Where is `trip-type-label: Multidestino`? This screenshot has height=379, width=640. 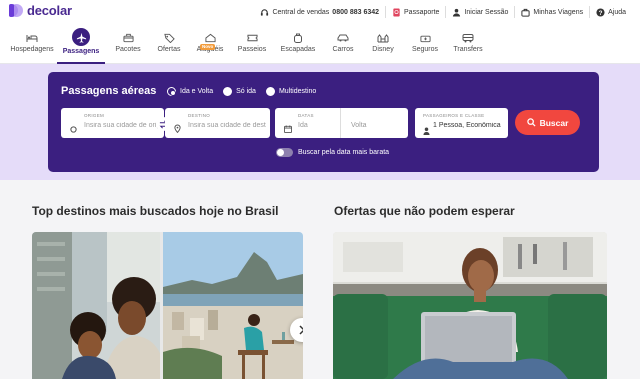 trip-type-label: Multidestino is located at coordinates (297, 91).